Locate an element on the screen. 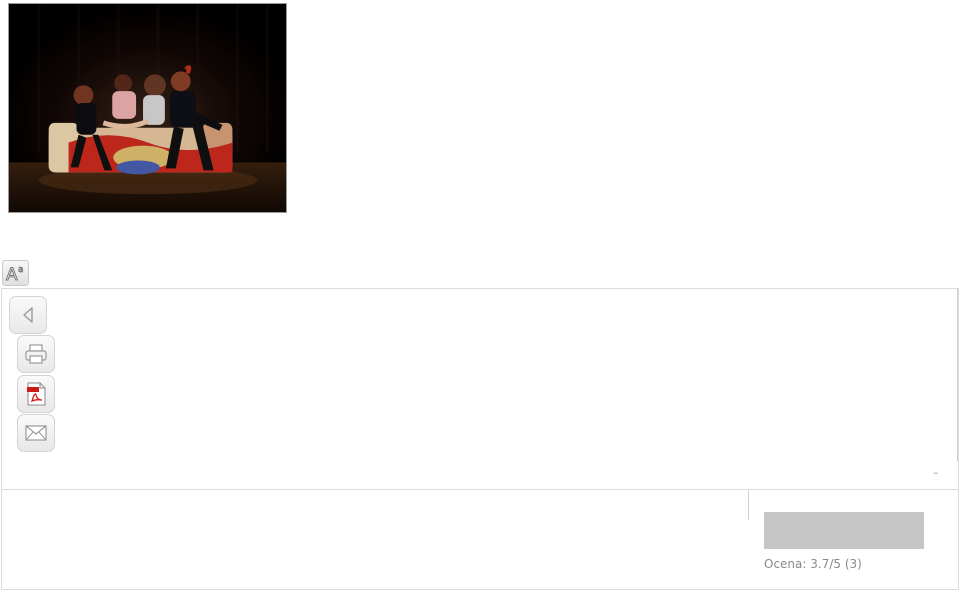 The height and width of the screenshot is (592, 960). stage-photo-image is located at coordinates (147, 108).